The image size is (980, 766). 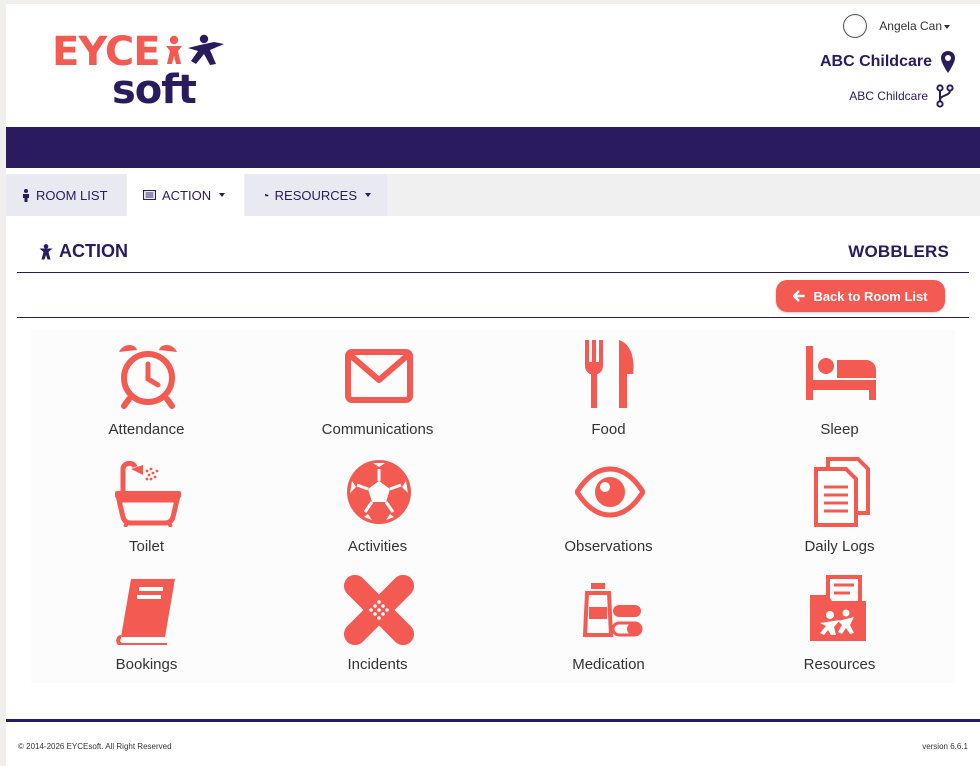 What do you see at coordinates (855, 26) in the screenshot?
I see `avatar` at bounding box center [855, 26].